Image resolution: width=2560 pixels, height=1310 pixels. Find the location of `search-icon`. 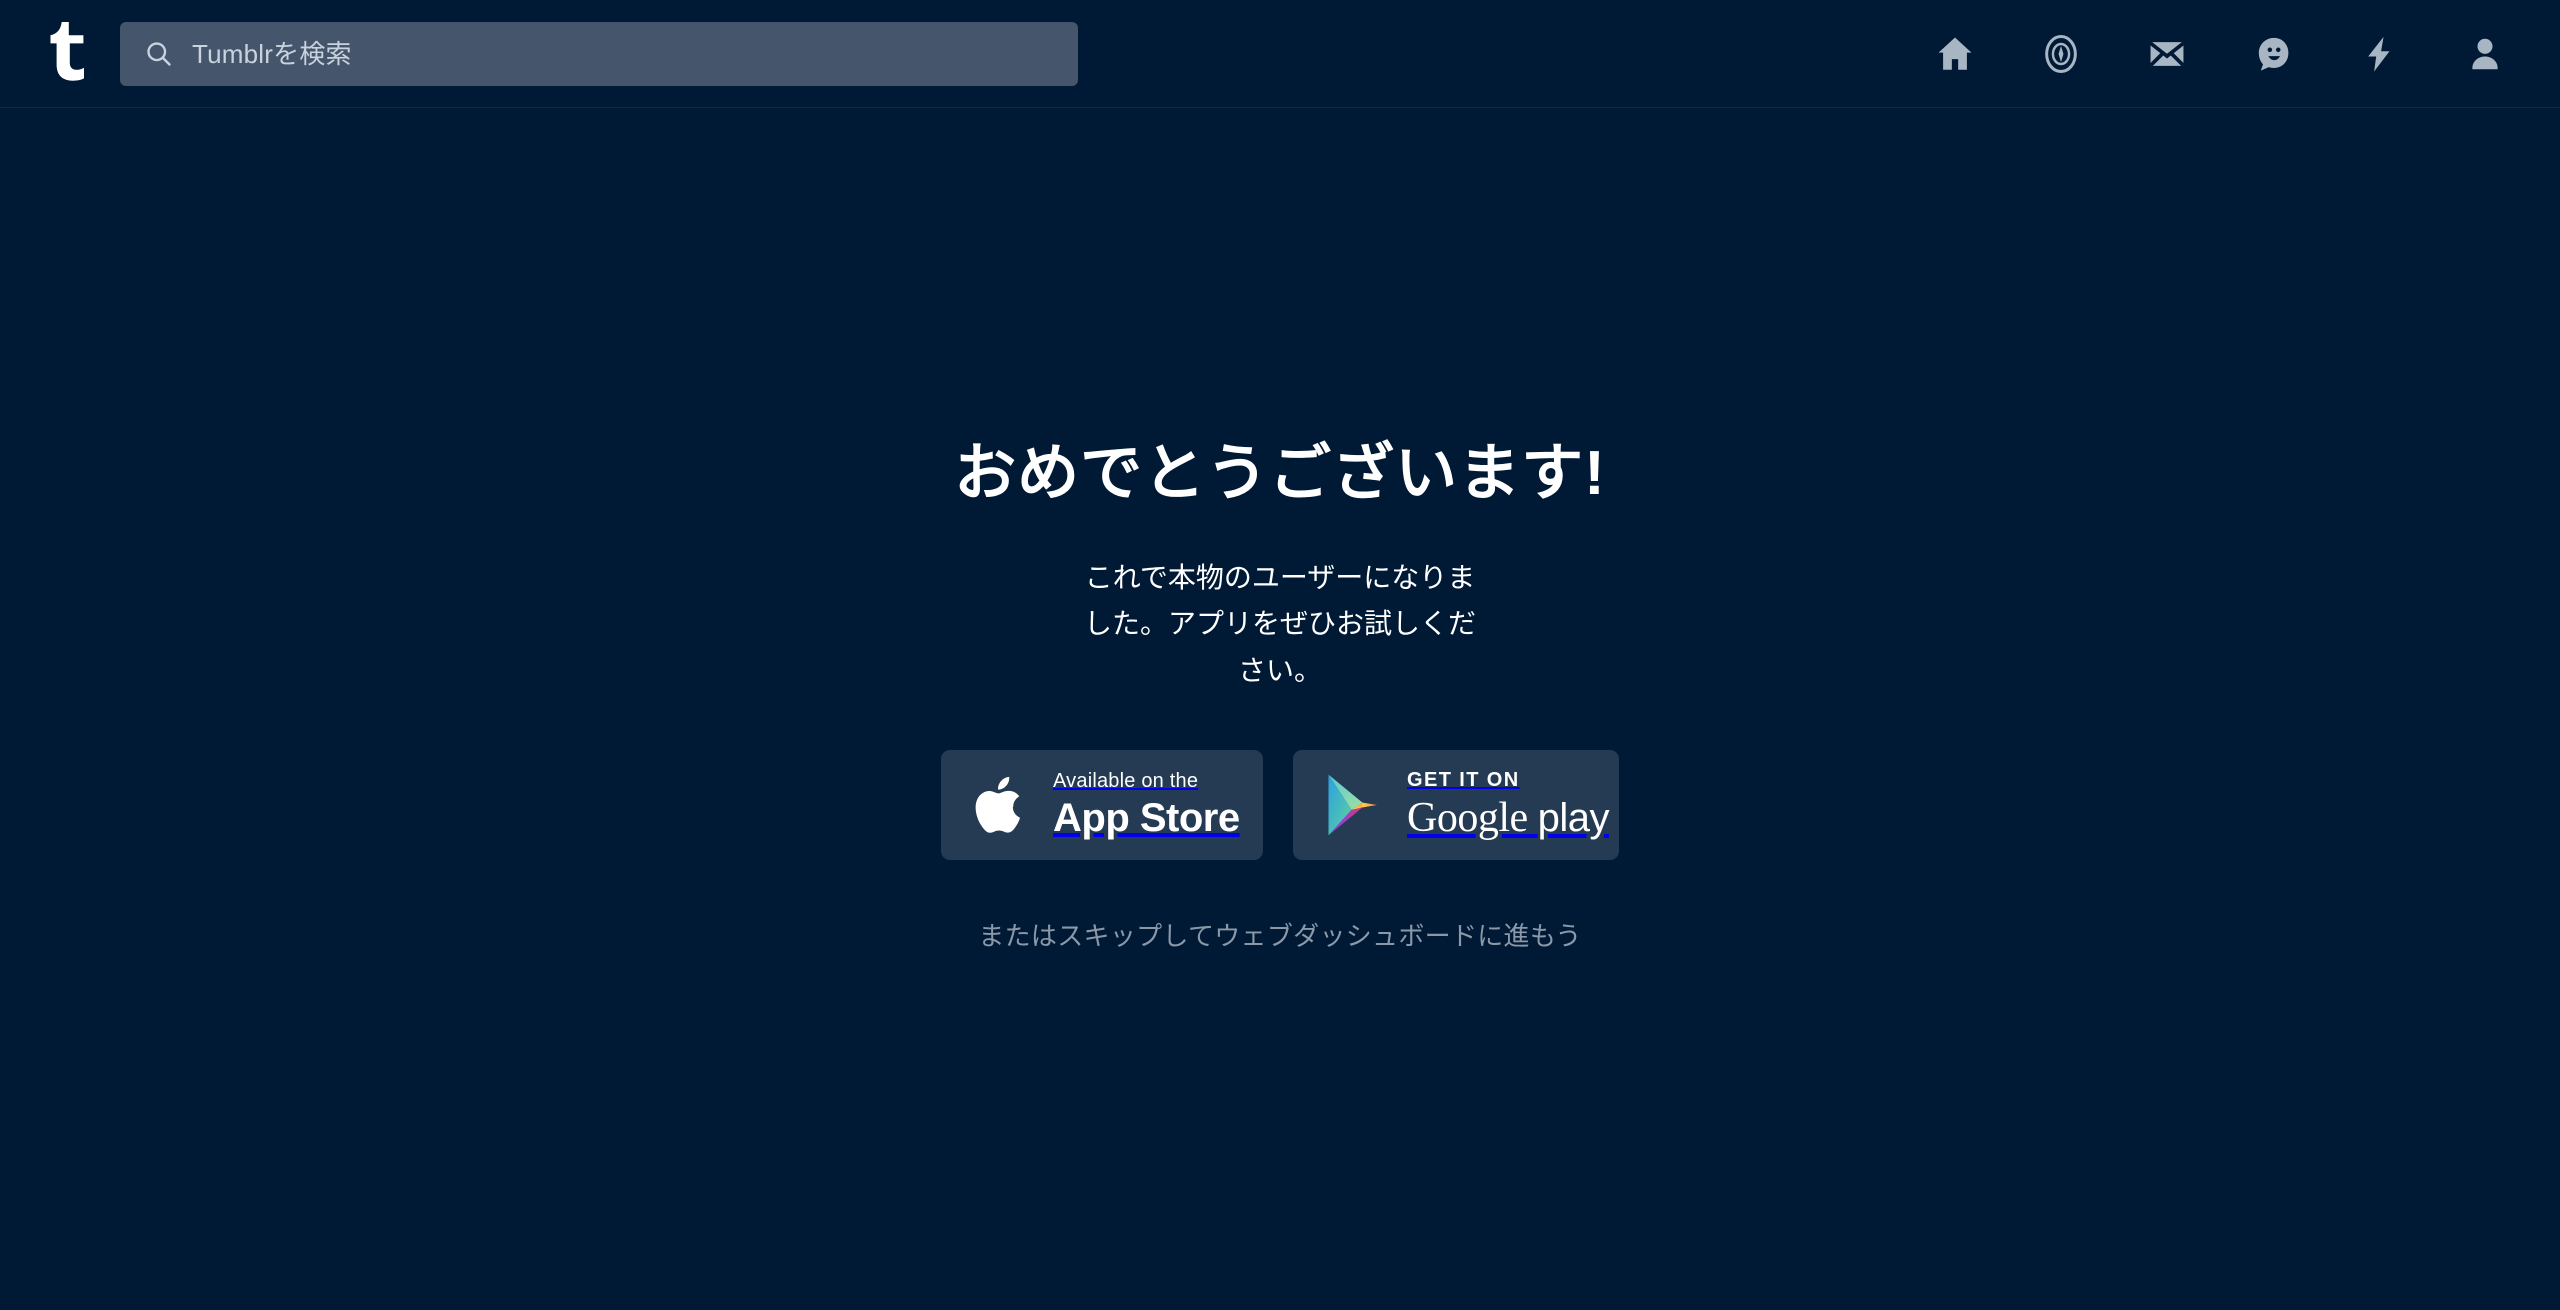

search-icon is located at coordinates (159, 54).